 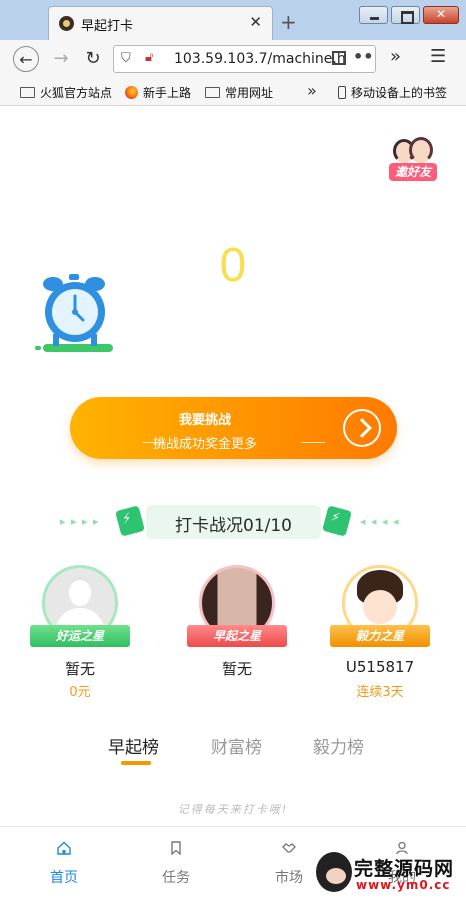 I want to click on watermark-text: 完整源码网, so click(x=404, y=869).